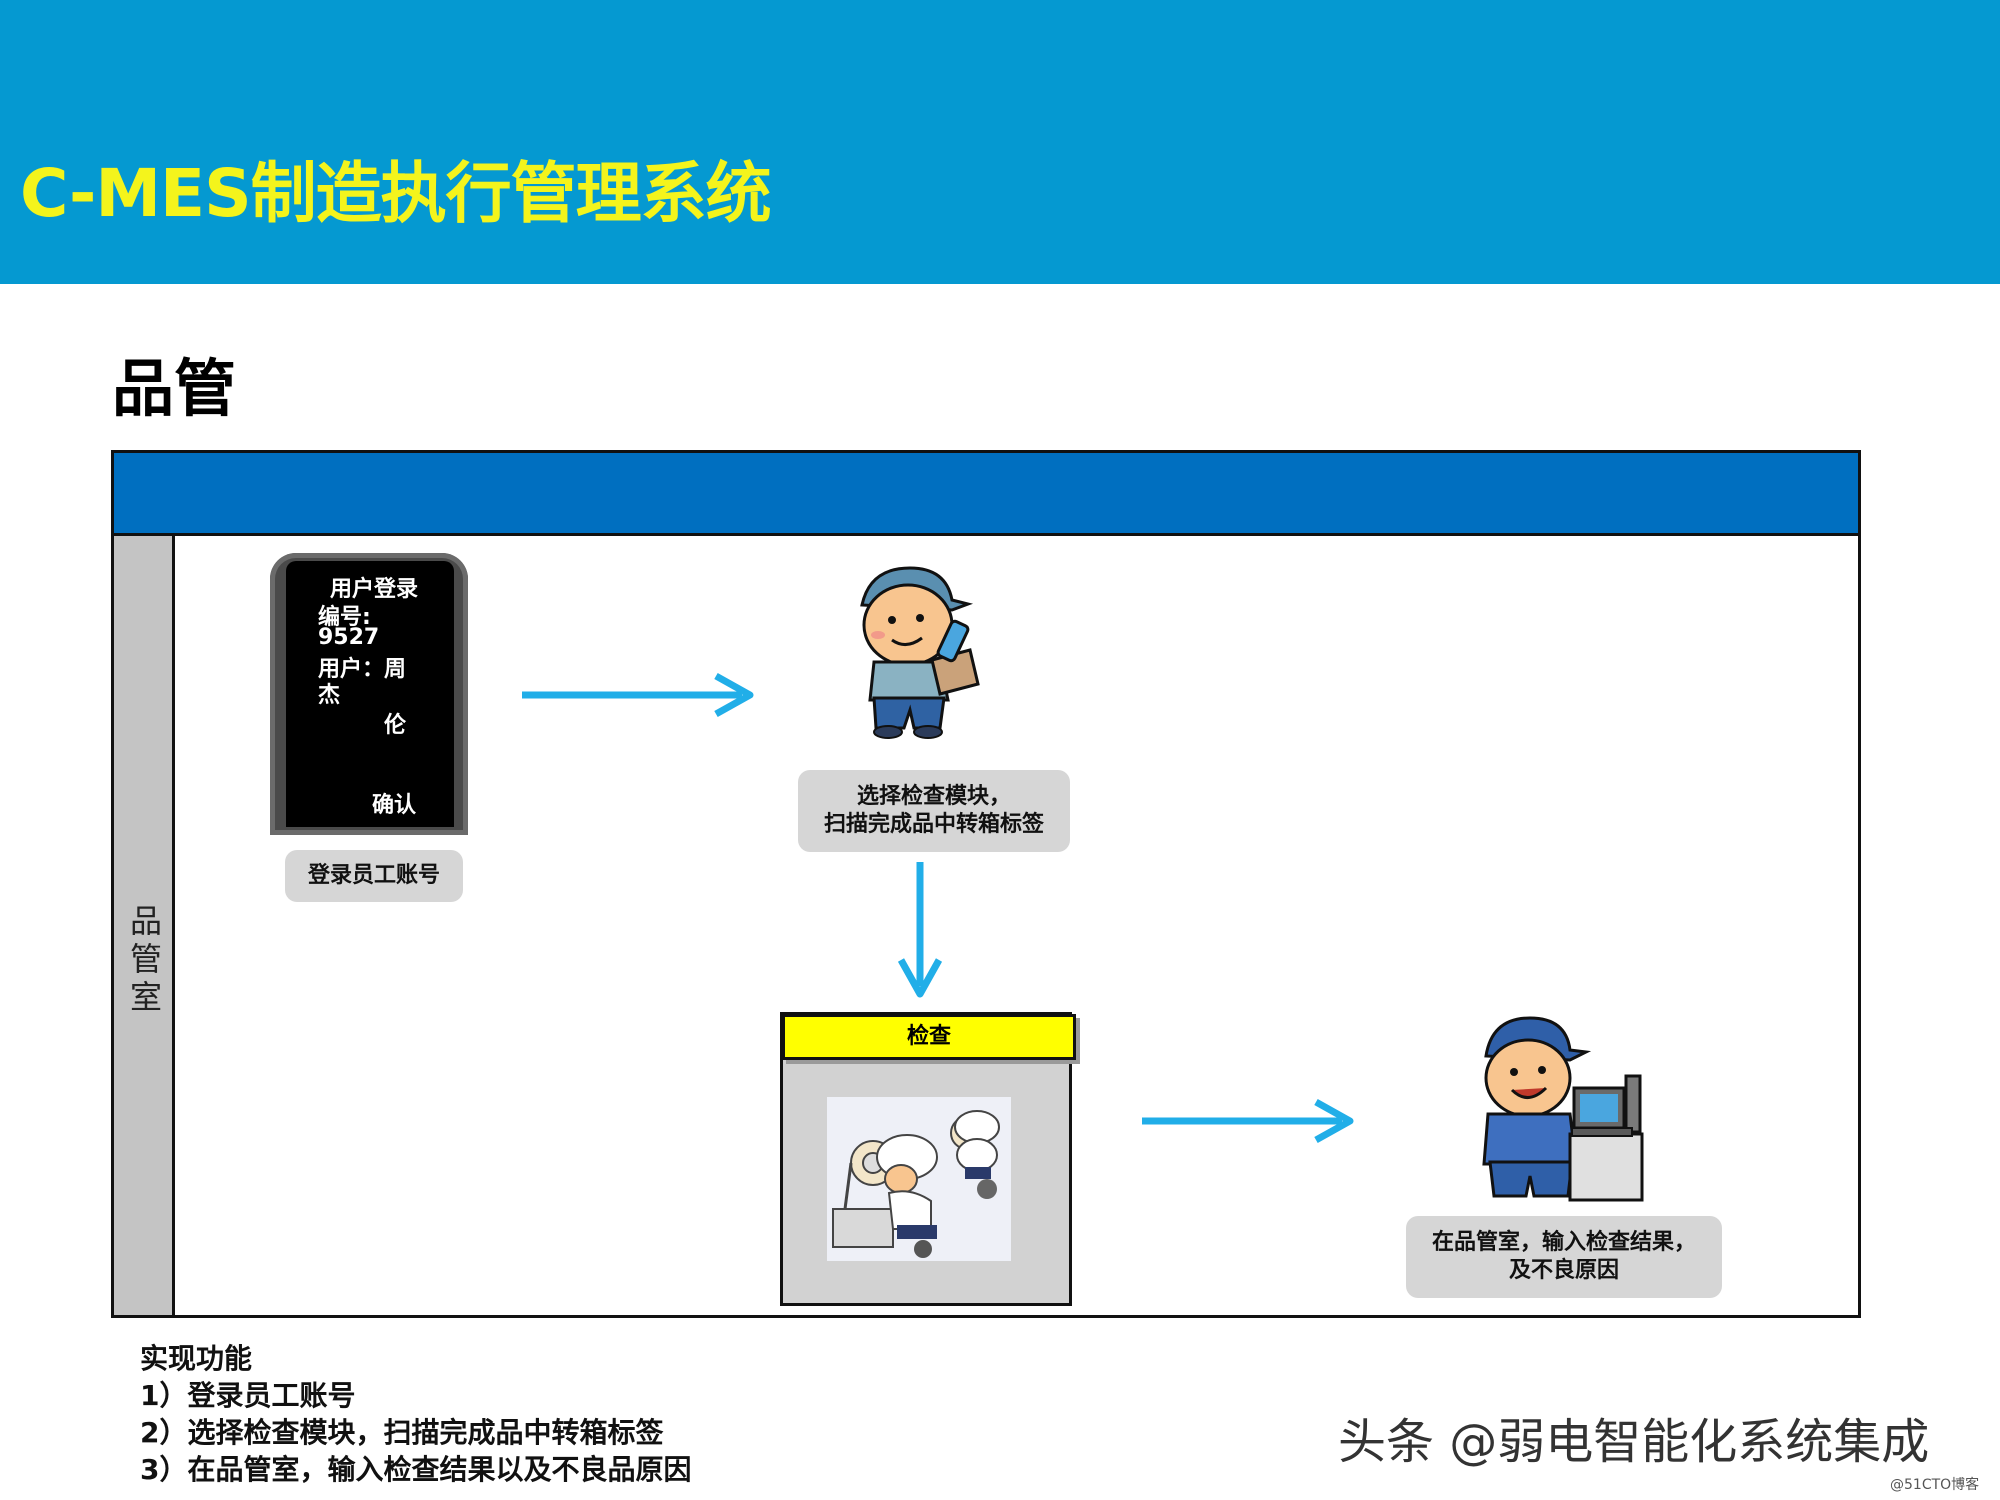 This screenshot has height=1500, width=2000. Describe the element at coordinates (986, 494) in the screenshot. I see `swimlane-header-bar` at that location.